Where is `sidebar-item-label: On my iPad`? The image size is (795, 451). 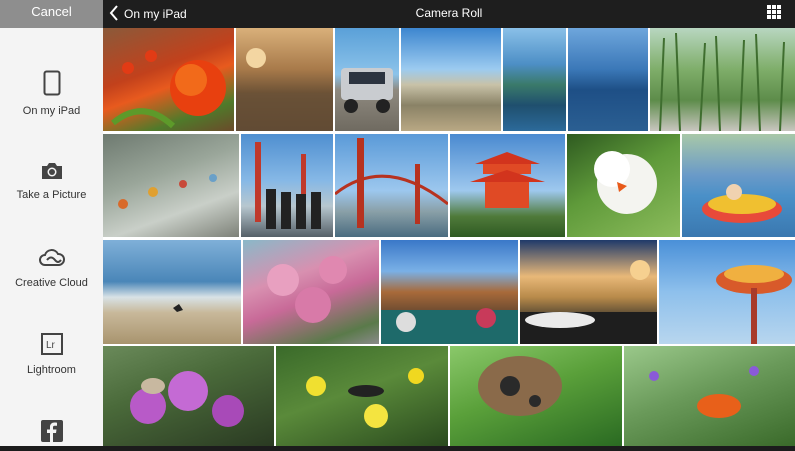
sidebar-item-label: On my iPad is located at coordinates (51, 111).